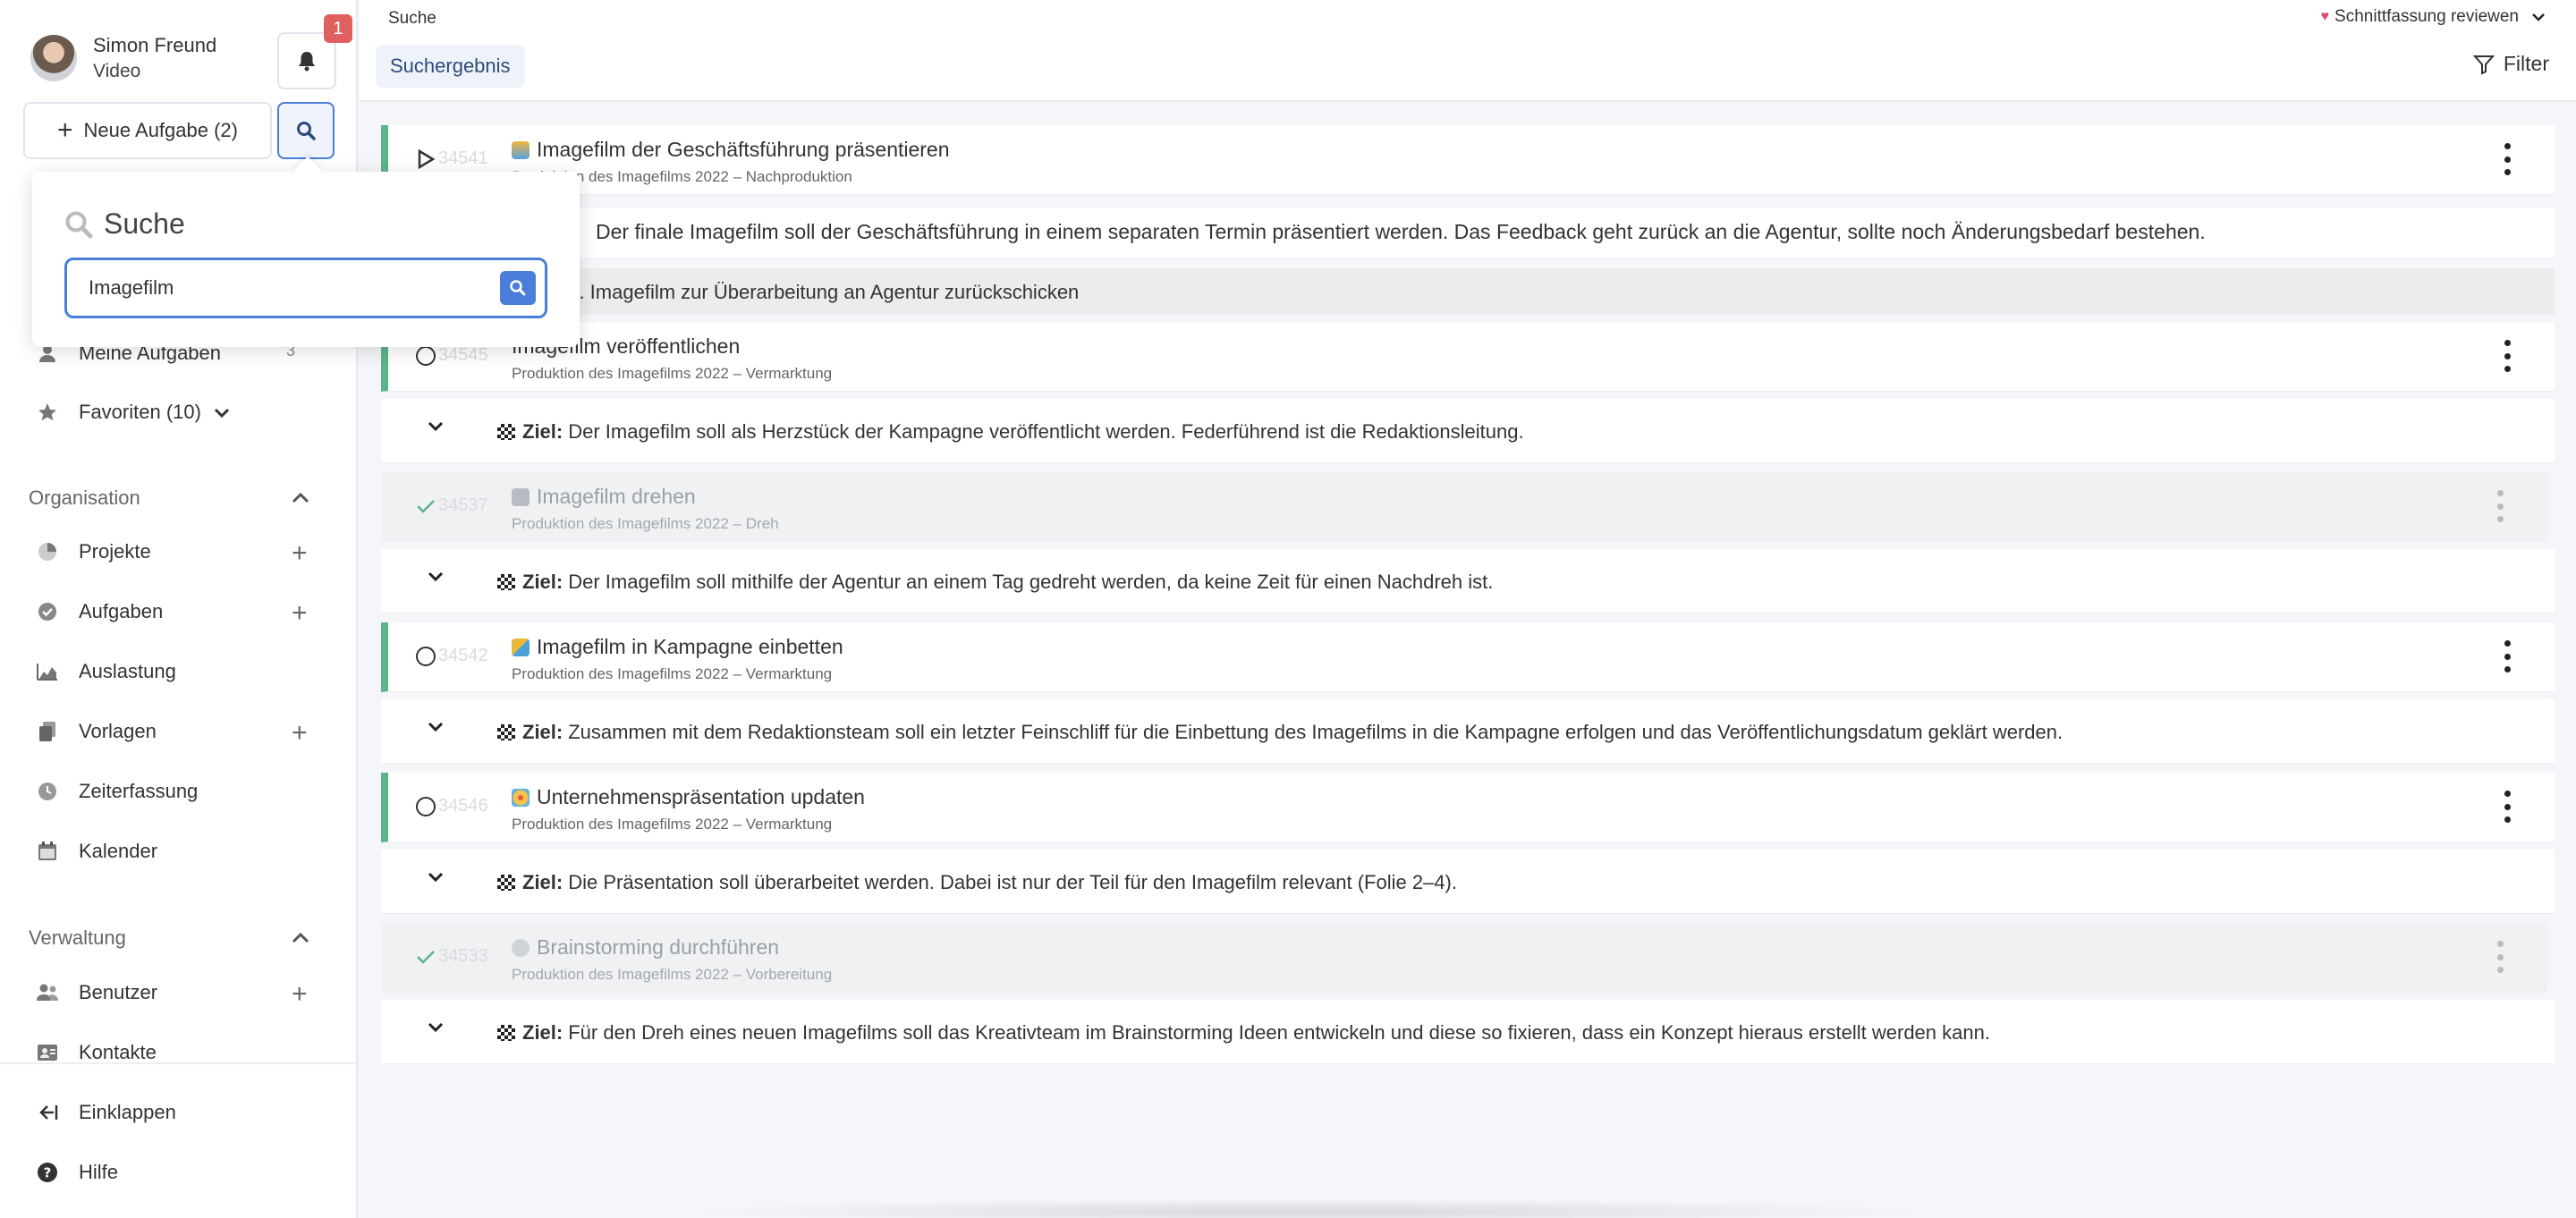 The height and width of the screenshot is (1218, 2576). Describe the element at coordinates (47, 551) in the screenshot. I see `pie-chart-icon` at that location.